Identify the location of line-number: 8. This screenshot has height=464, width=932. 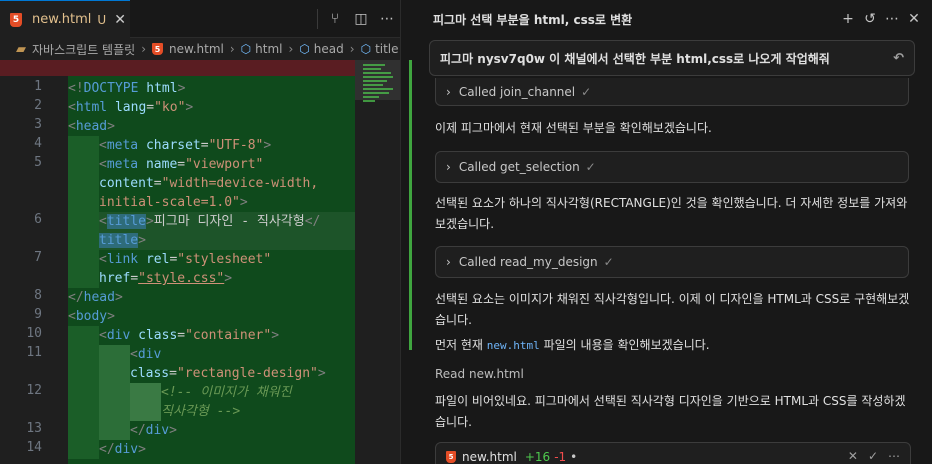
(38, 295).